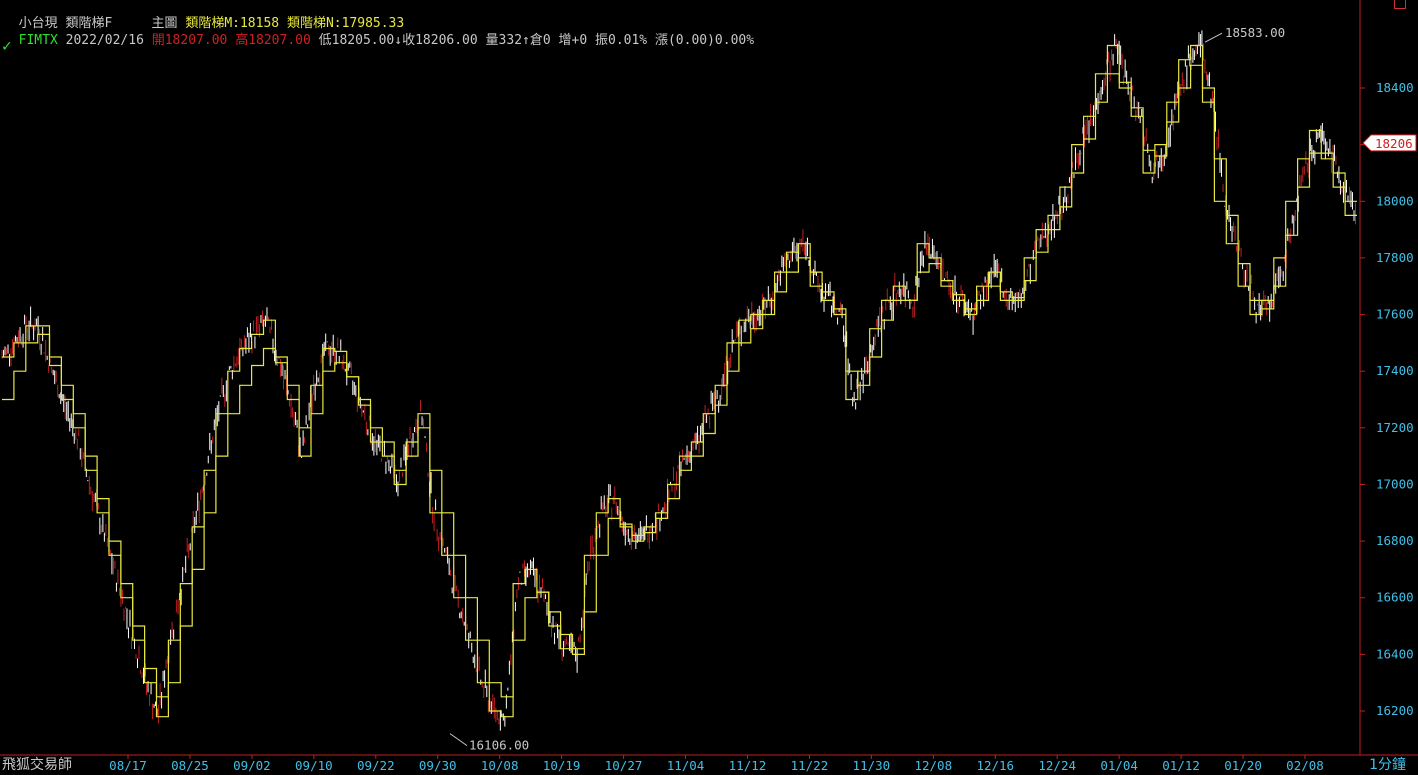 The width and height of the screenshot is (1418, 775). Describe the element at coordinates (1395, 483) in the screenshot. I see `y-tick-label: 17000` at that location.